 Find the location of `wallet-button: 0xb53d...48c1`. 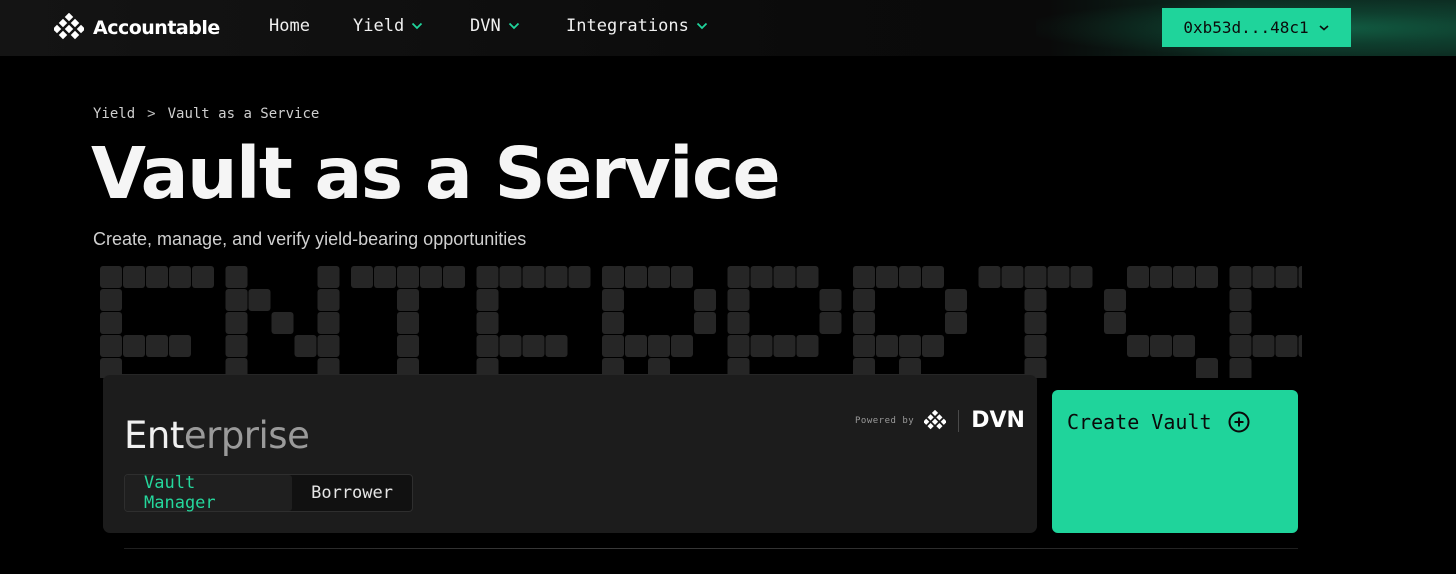

wallet-button: 0xb53d...48c1 is located at coordinates (1256, 27).